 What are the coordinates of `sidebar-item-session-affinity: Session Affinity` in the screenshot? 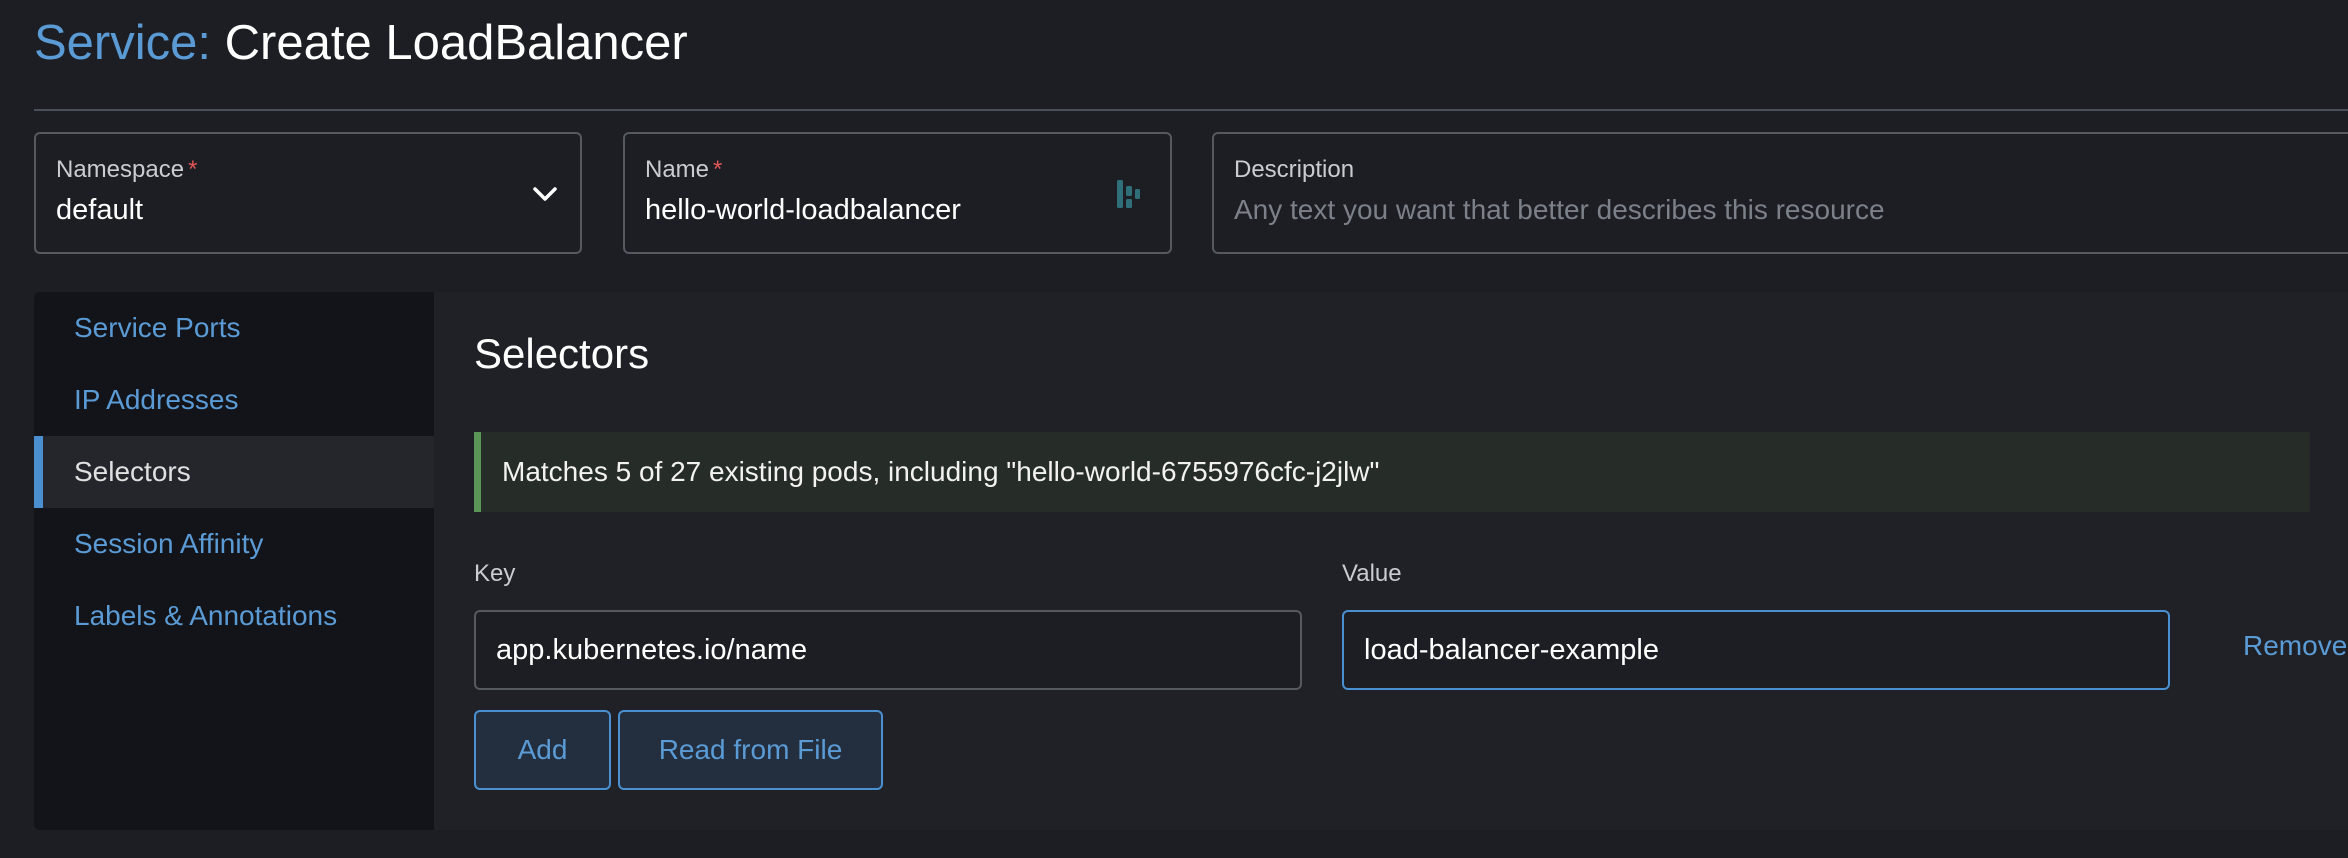 It's located at (234, 544).